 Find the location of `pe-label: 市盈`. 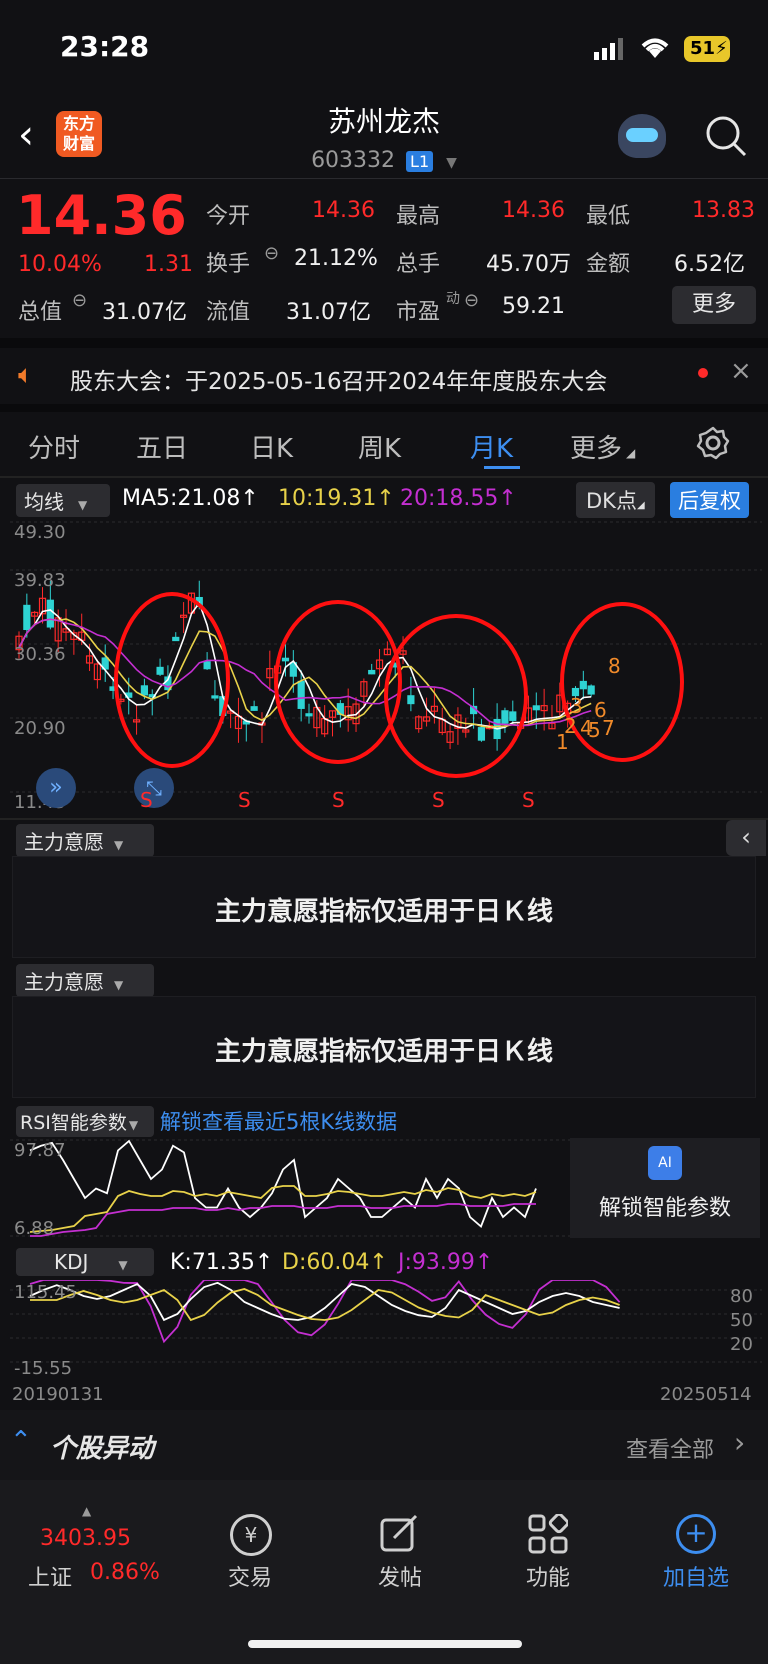

pe-label: 市盈 is located at coordinates (418, 312).